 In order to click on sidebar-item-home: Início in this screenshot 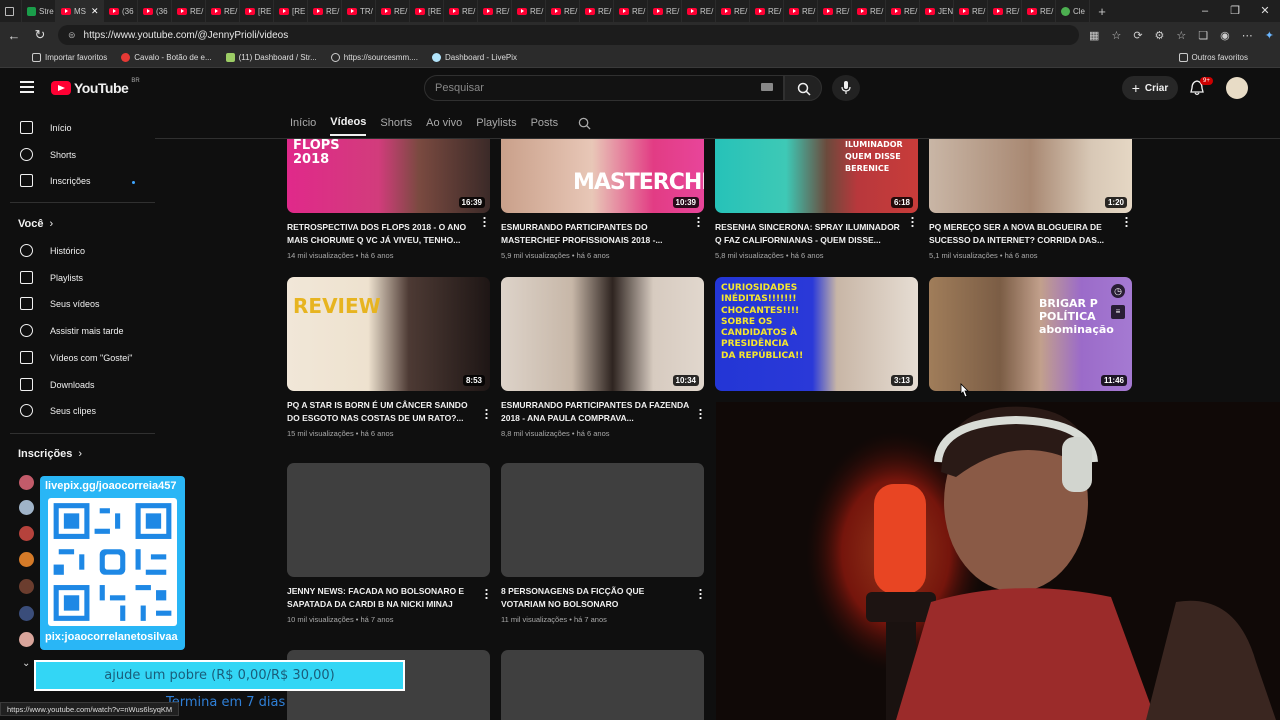, I will do `click(46, 127)`.